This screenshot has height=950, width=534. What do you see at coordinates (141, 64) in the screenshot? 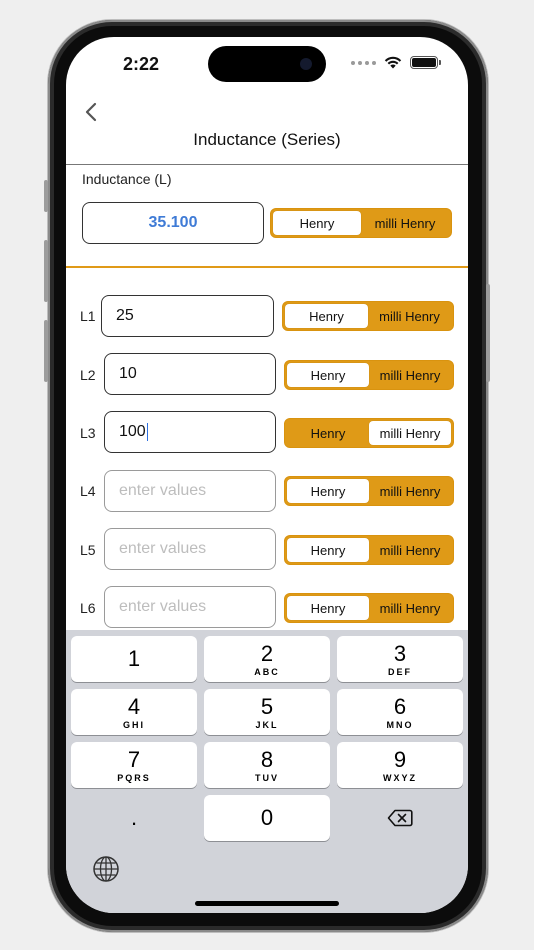
I see `status-time: 2:22` at bounding box center [141, 64].